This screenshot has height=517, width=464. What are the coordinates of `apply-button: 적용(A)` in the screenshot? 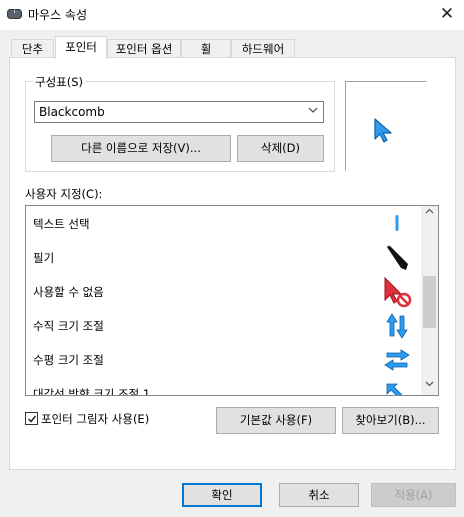 It's located at (413, 495).